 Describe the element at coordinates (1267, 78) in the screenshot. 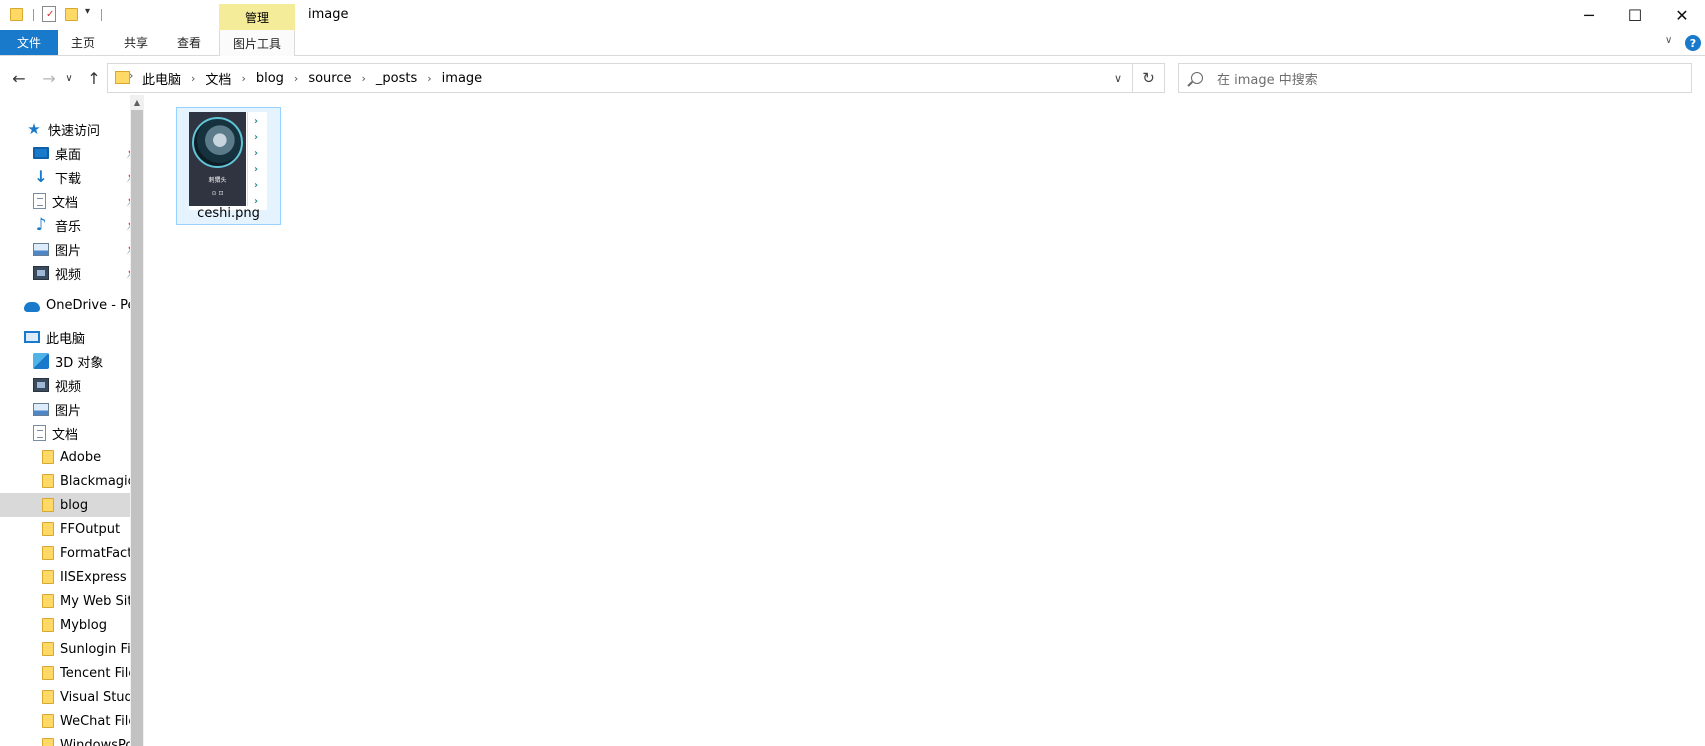

I see `search-input: 在 image 中搜索` at that location.